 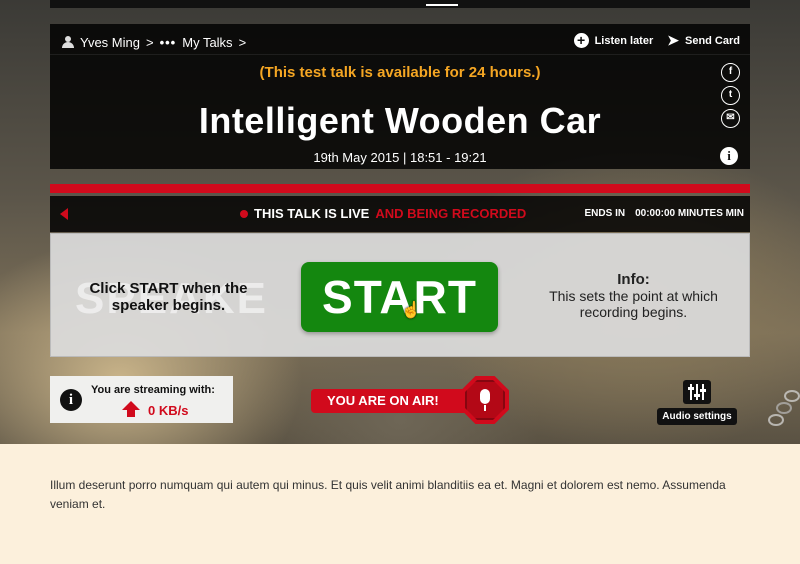 What do you see at coordinates (485, 396) in the screenshot?
I see `microphone-icon` at bounding box center [485, 396].